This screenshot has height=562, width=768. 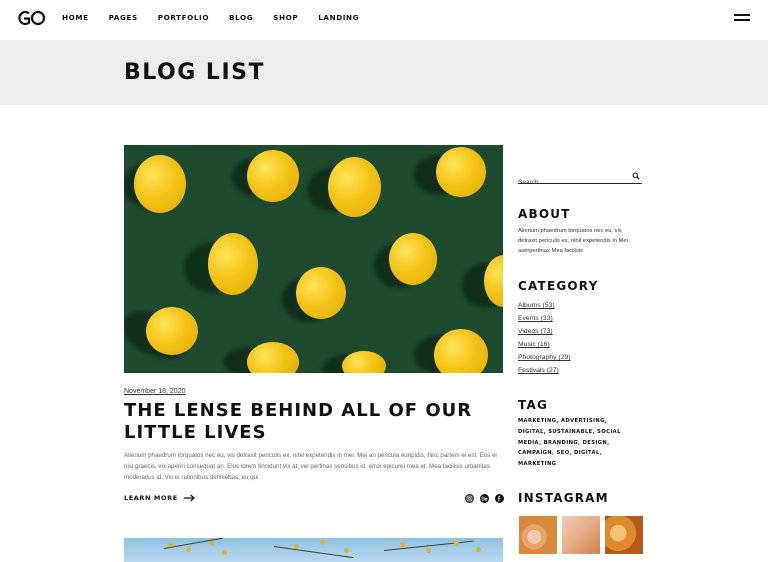 I want to click on menu-icon, so click(x=742, y=18).